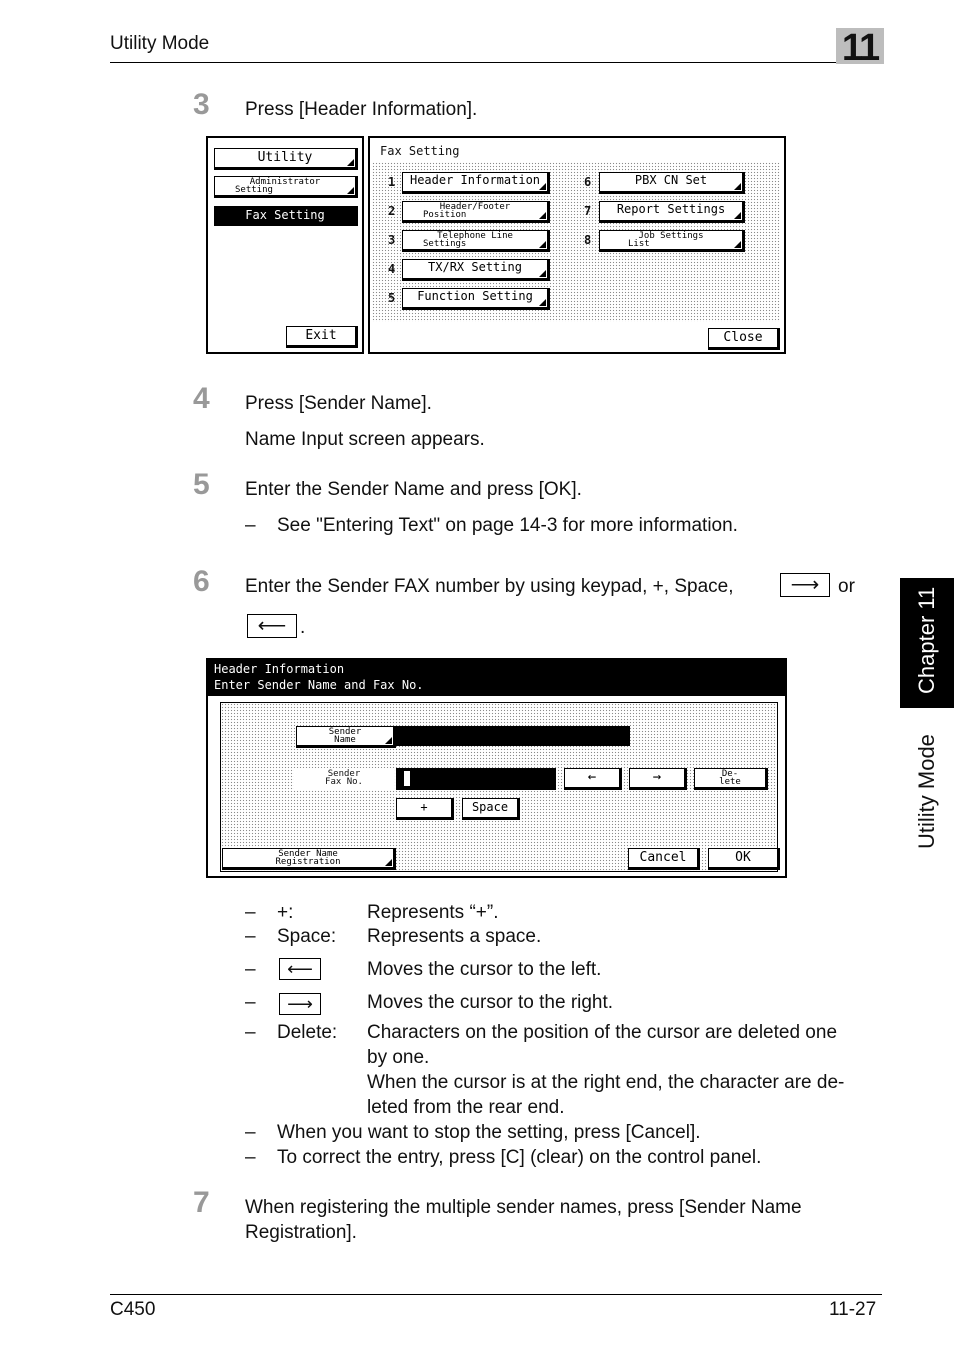 The image size is (954, 1352). I want to click on legend-key: Delete:, so click(307, 1032).